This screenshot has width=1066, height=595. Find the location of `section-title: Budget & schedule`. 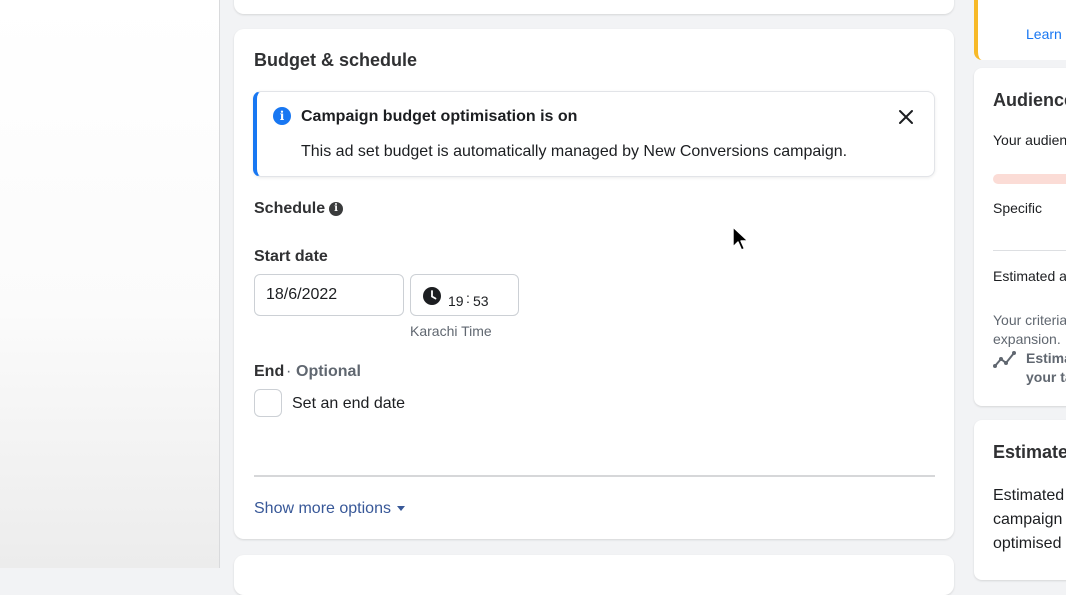

section-title: Budget & schedule is located at coordinates (336, 60).